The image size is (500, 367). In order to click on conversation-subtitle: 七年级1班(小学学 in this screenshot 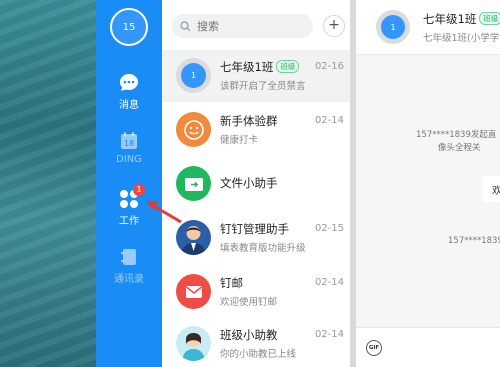, I will do `click(461, 38)`.